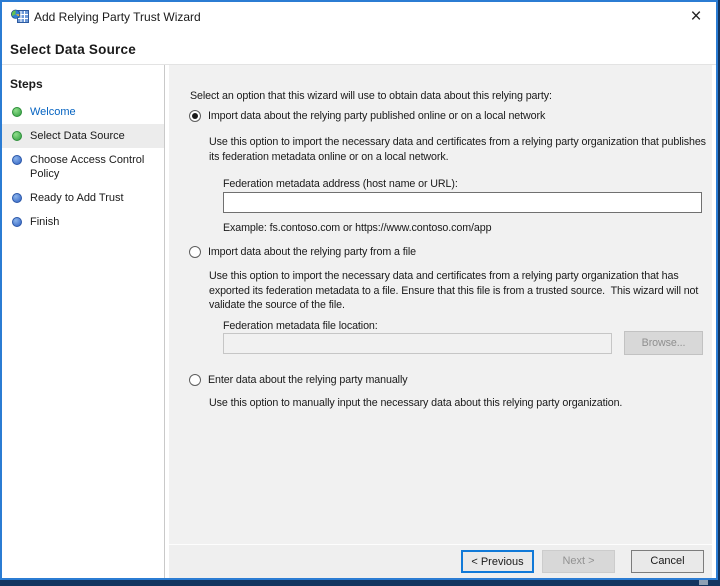 This screenshot has width=720, height=586. Describe the element at coordinates (440, 561) in the screenshot. I see `footer-bar: < Previous Next > Cancel` at that location.